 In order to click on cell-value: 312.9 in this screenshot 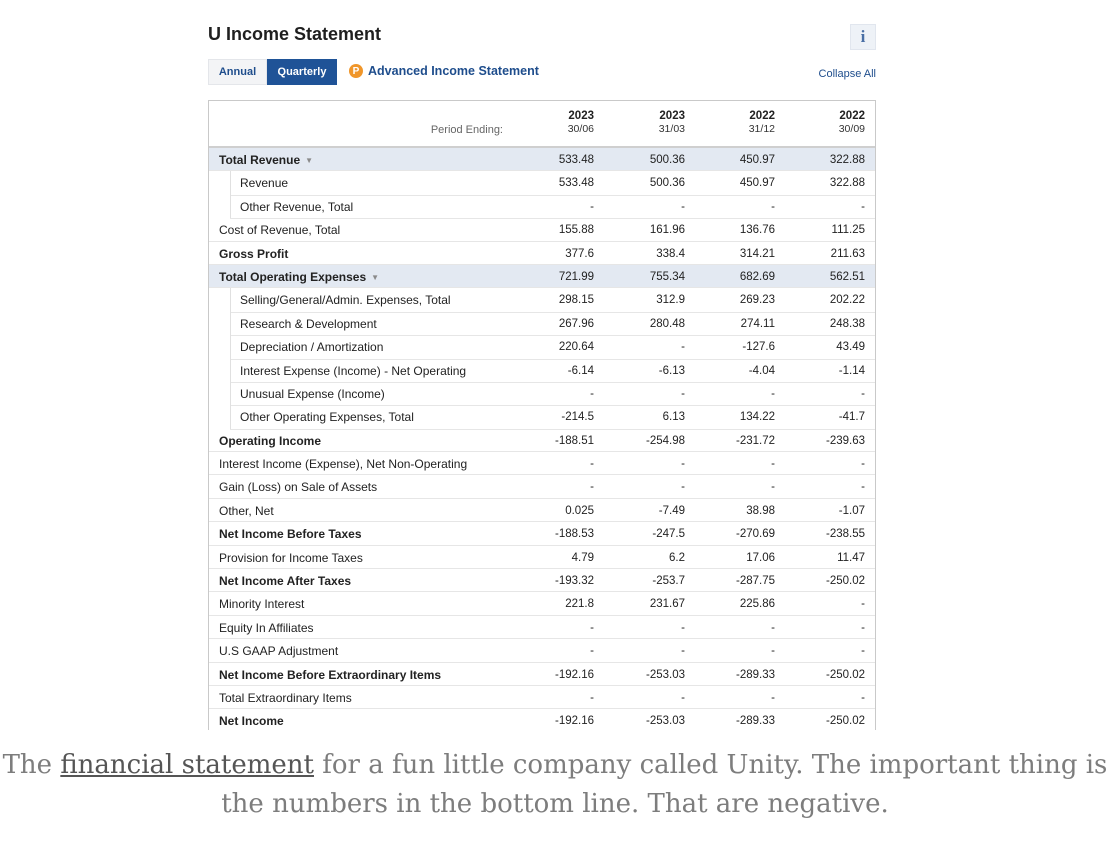, I will do `click(670, 300)`.